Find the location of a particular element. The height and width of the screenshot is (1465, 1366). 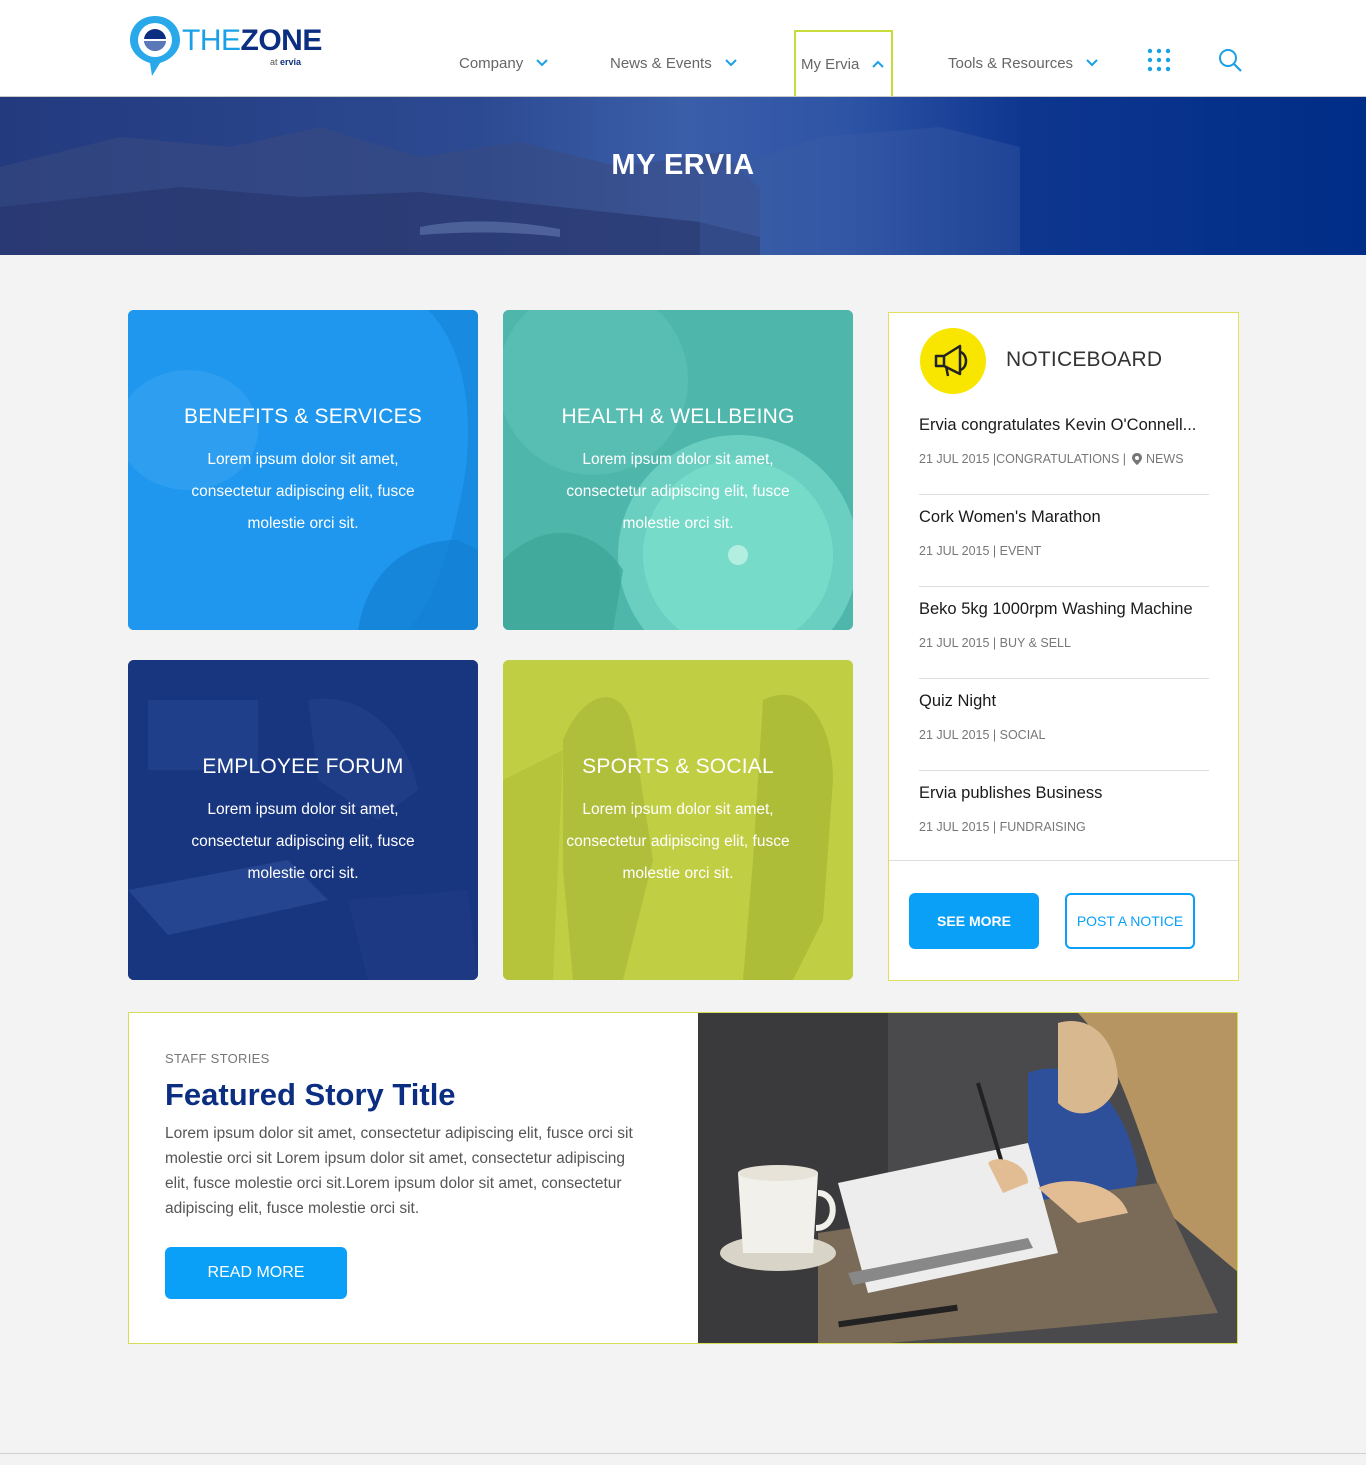

noticeboard-heading: NOTICEBOARD is located at coordinates (1084, 359).